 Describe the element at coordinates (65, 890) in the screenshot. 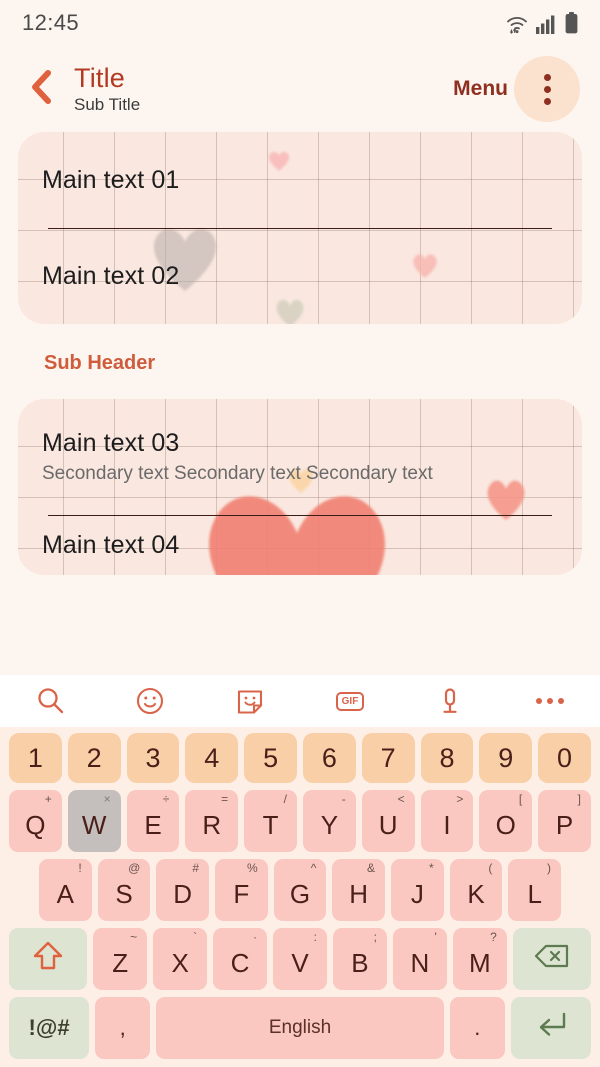

I see `key-a: ! A` at that location.